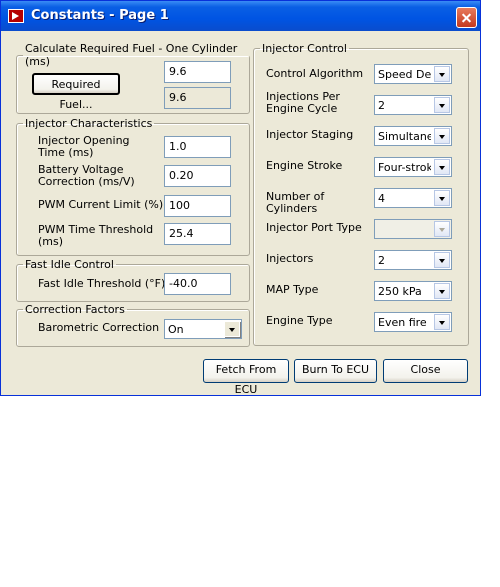 This screenshot has width=500, height=587. Describe the element at coordinates (197, 284) in the screenshot. I see `fast-idle-threshold-input: -40.0` at that location.